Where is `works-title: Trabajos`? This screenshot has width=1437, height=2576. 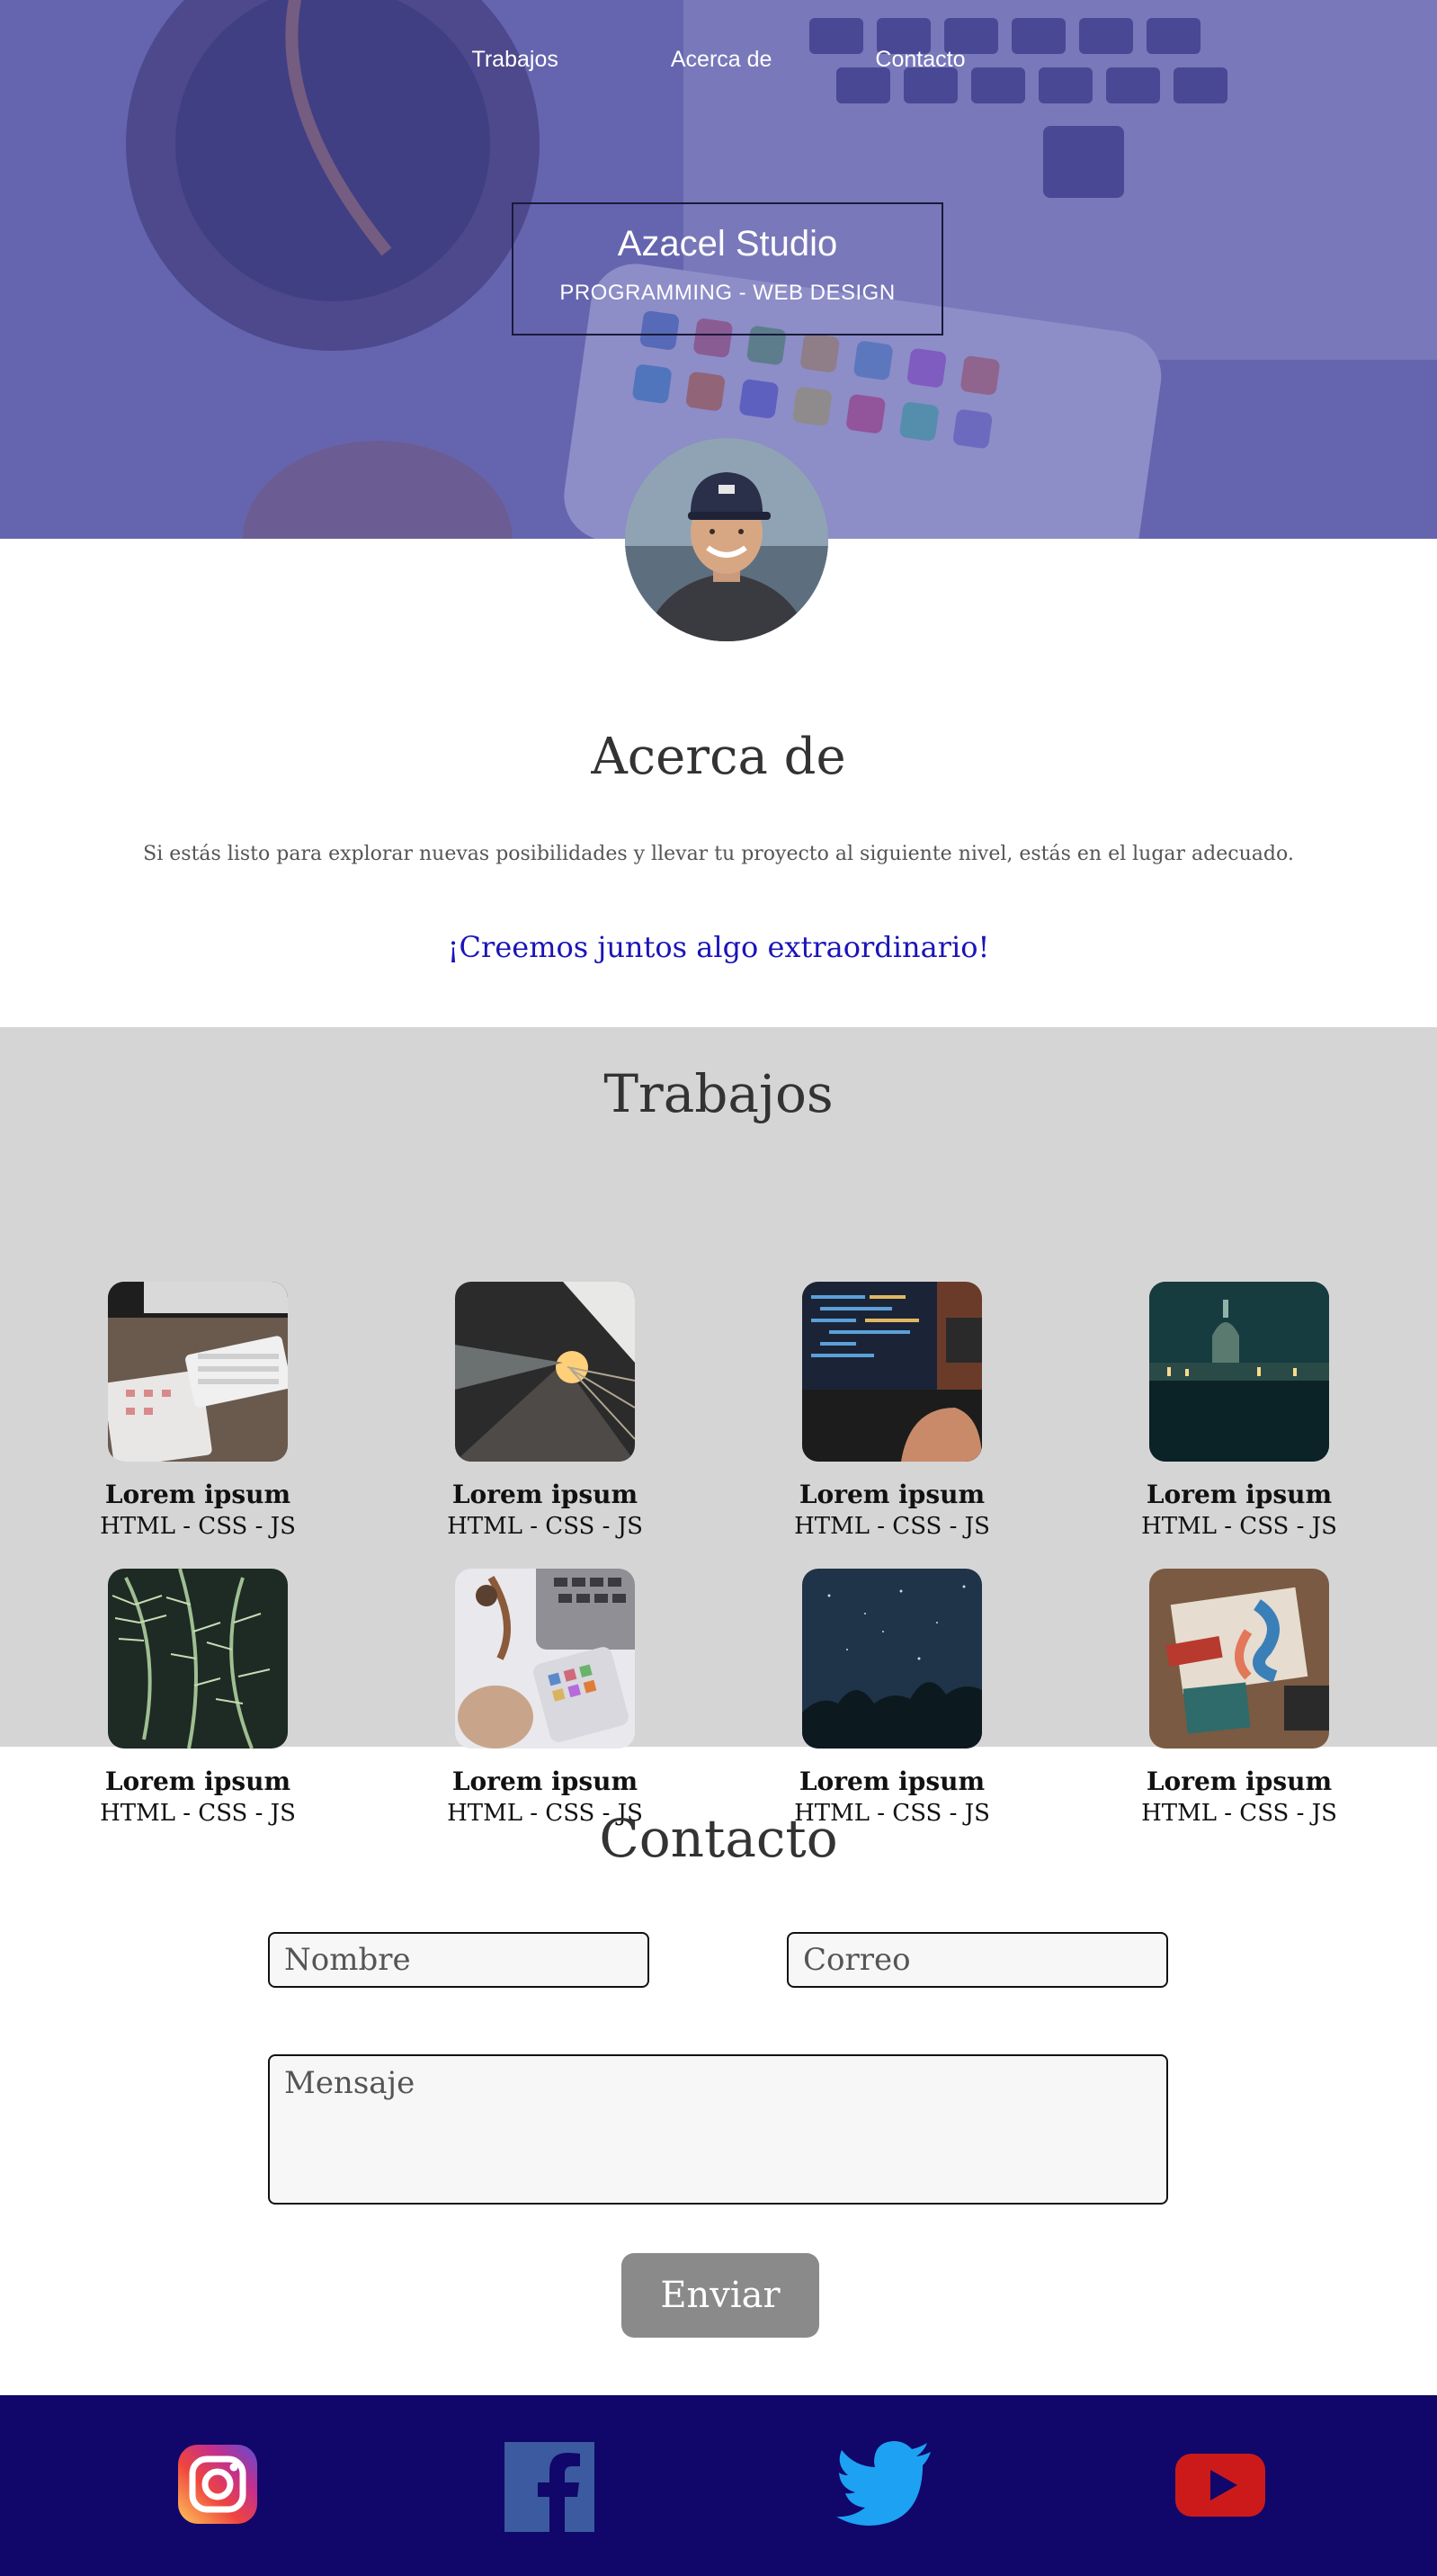 works-title: Trabajos is located at coordinates (718, 1093).